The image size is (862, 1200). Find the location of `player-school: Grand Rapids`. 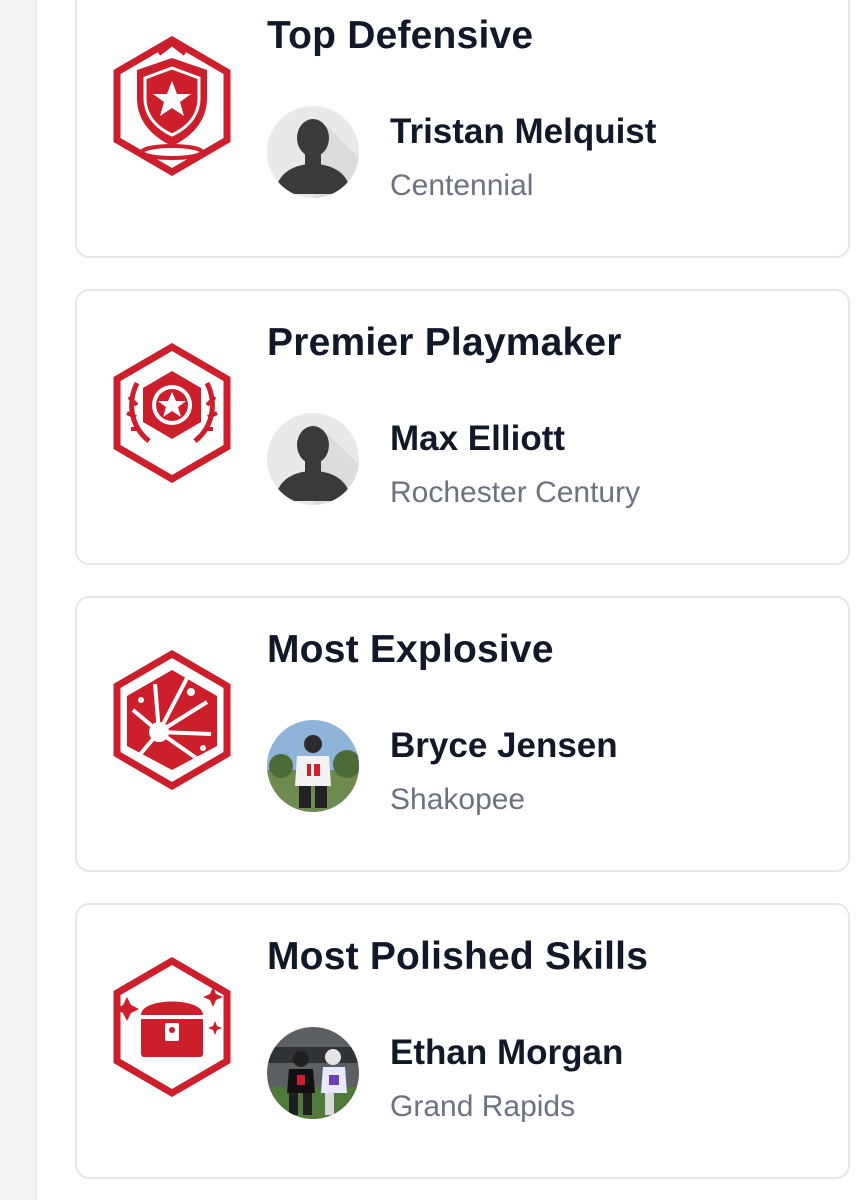

player-school: Grand Rapids is located at coordinates (483, 1106).